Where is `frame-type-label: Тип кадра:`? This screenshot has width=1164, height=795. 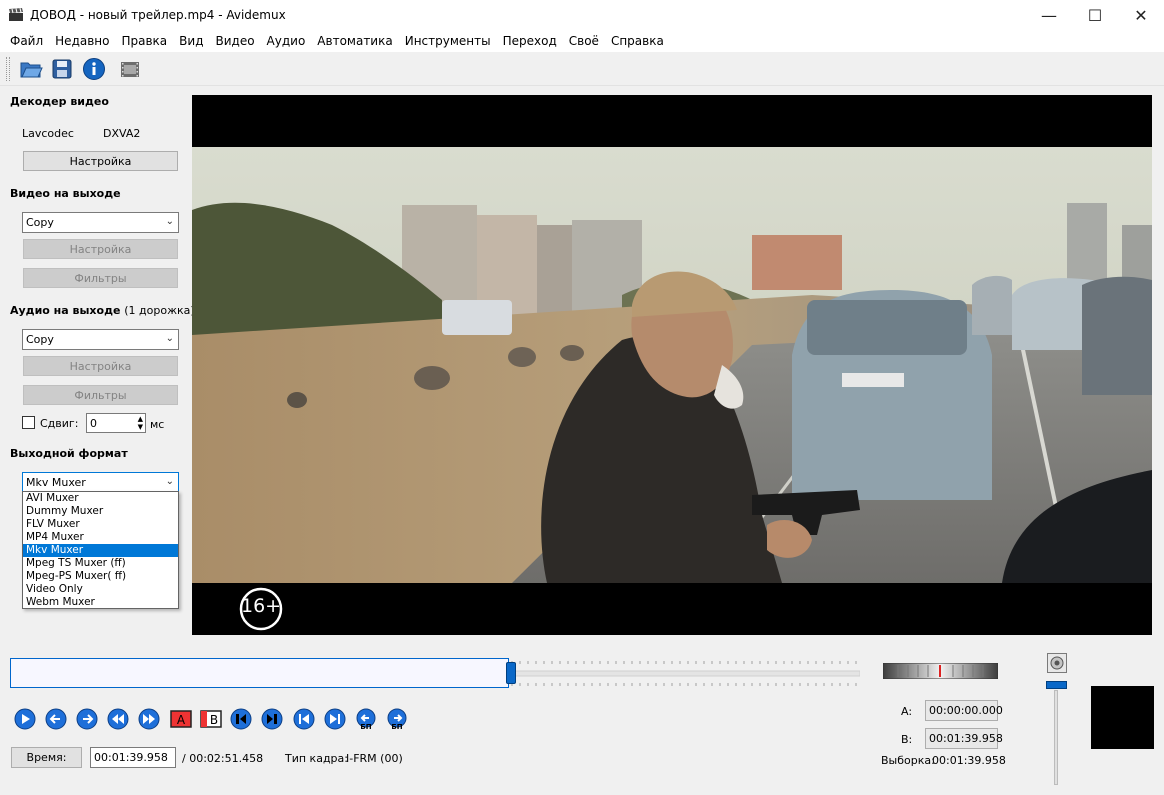
frame-type-label: Тип кадра: is located at coordinates (316, 758).